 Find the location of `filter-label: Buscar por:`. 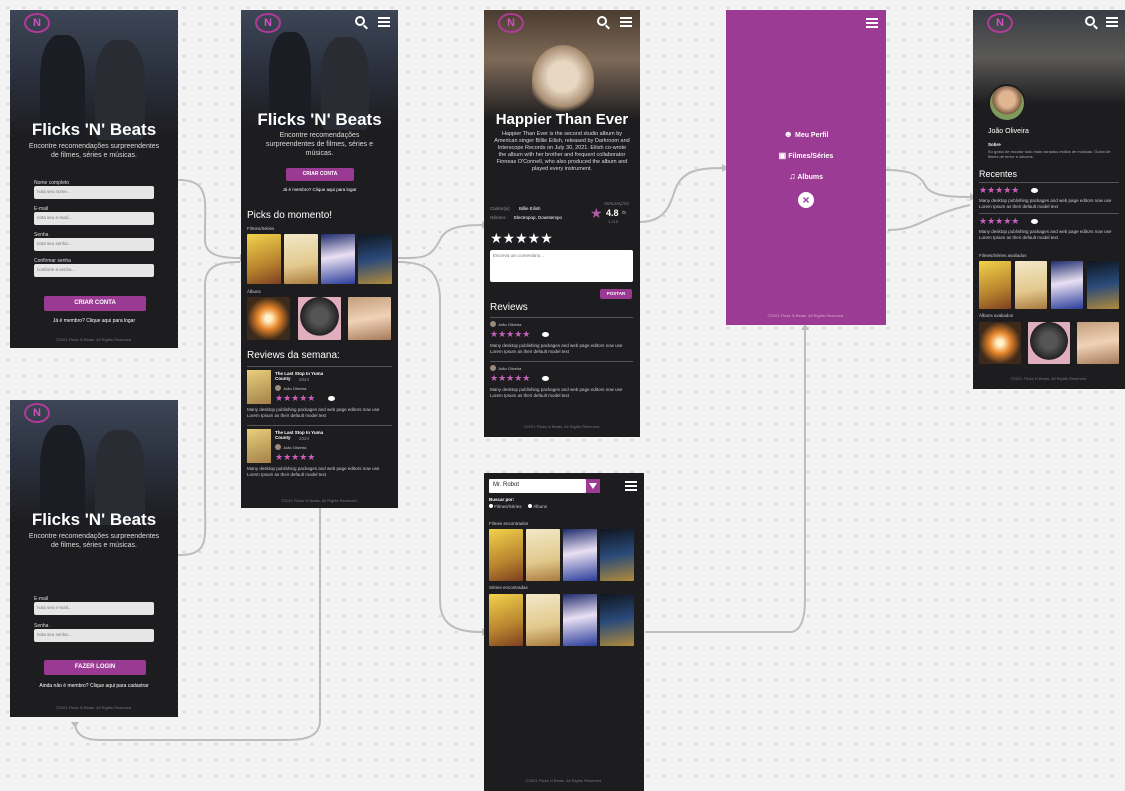

filter-label: Buscar por: is located at coordinates (502, 499).